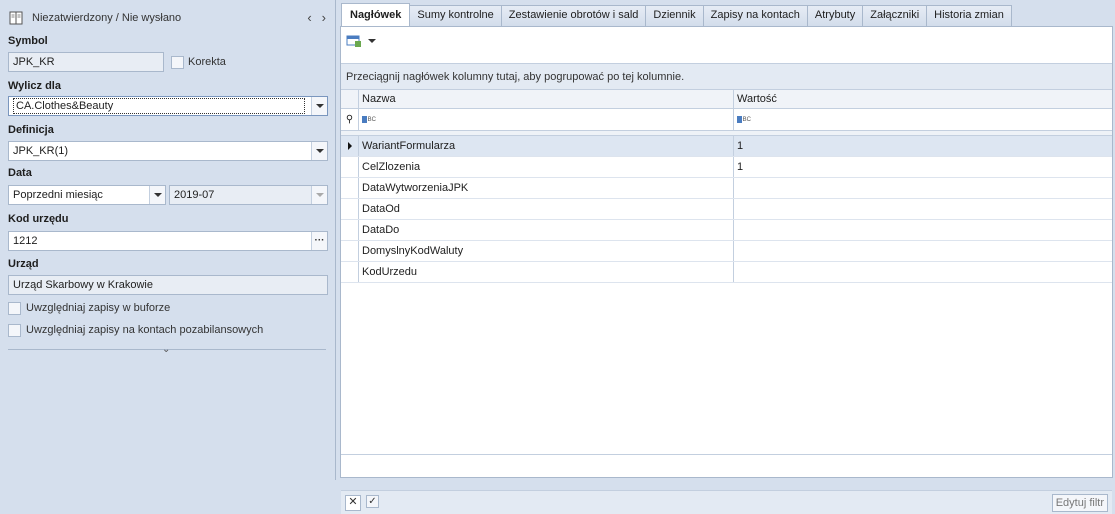  What do you see at coordinates (177, 62) in the screenshot?
I see `korekta-checkbox` at bounding box center [177, 62].